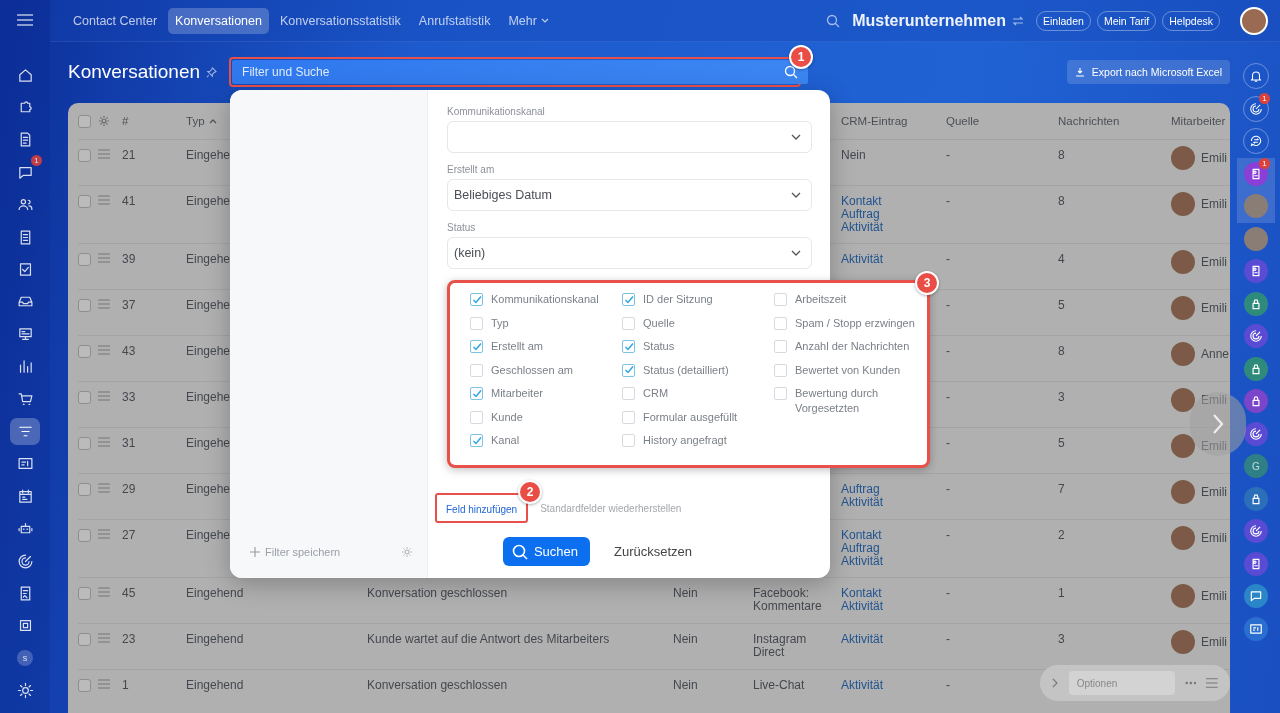 The image size is (1280, 713). I want to click on field-option-label: Erstellt am, so click(517, 346).